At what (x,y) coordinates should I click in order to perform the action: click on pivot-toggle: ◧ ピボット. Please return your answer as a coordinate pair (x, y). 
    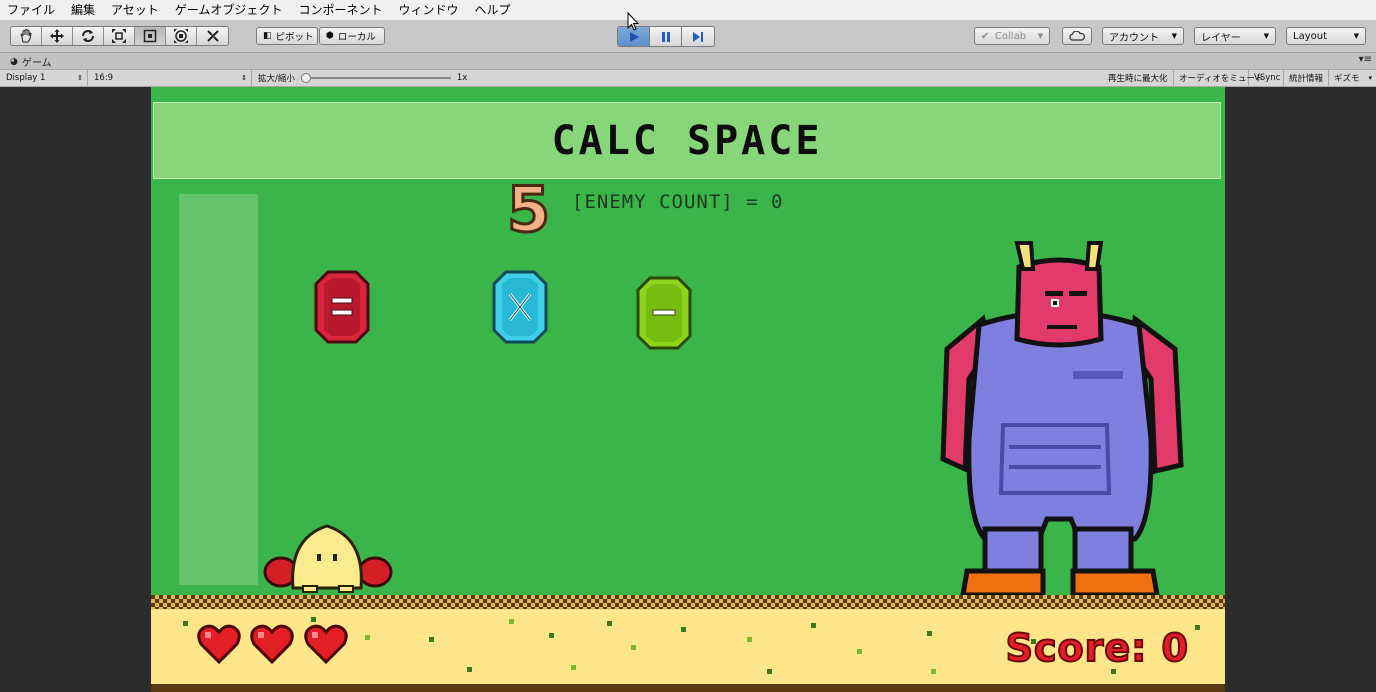
    Looking at the image, I should click on (287, 36).